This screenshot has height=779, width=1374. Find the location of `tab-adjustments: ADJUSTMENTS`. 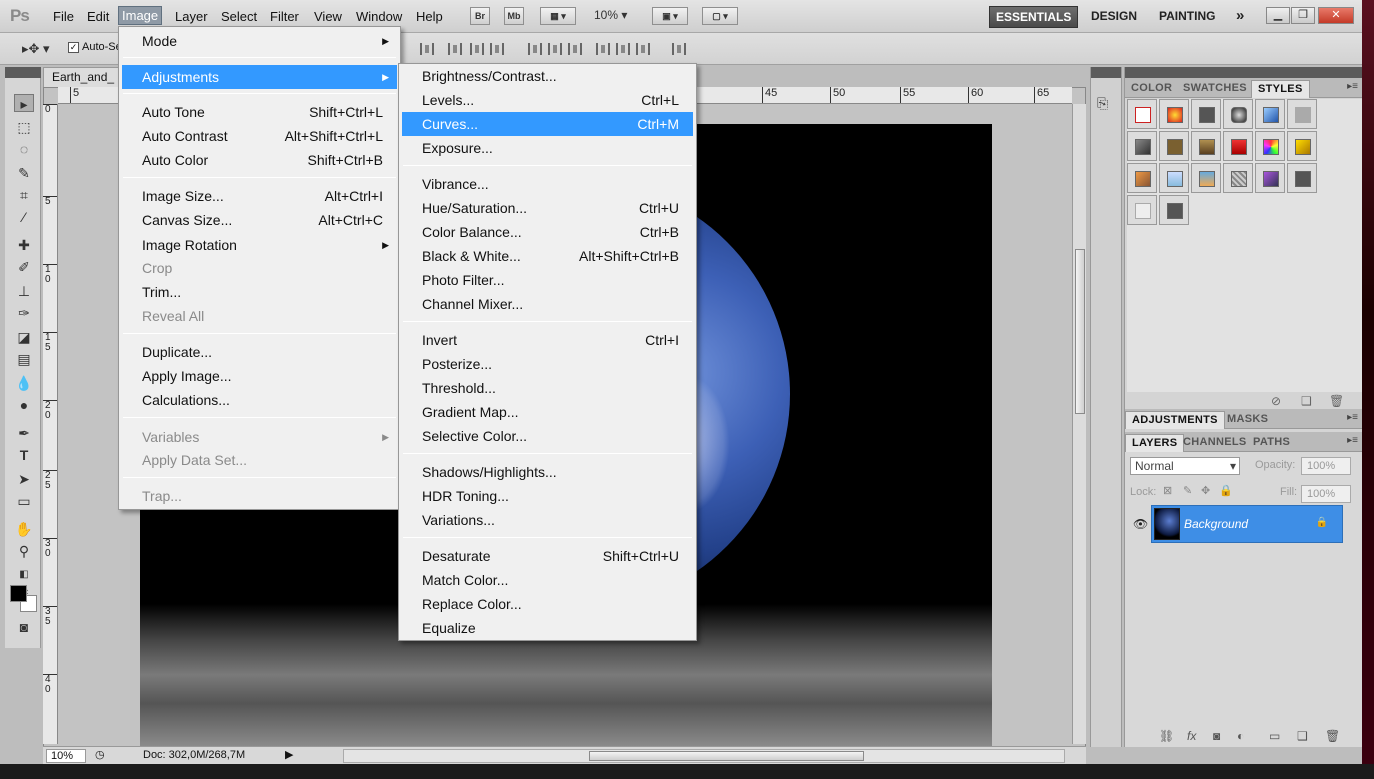

tab-adjustments: ADJUSTMENTS is located at coordinates (1175, 420).